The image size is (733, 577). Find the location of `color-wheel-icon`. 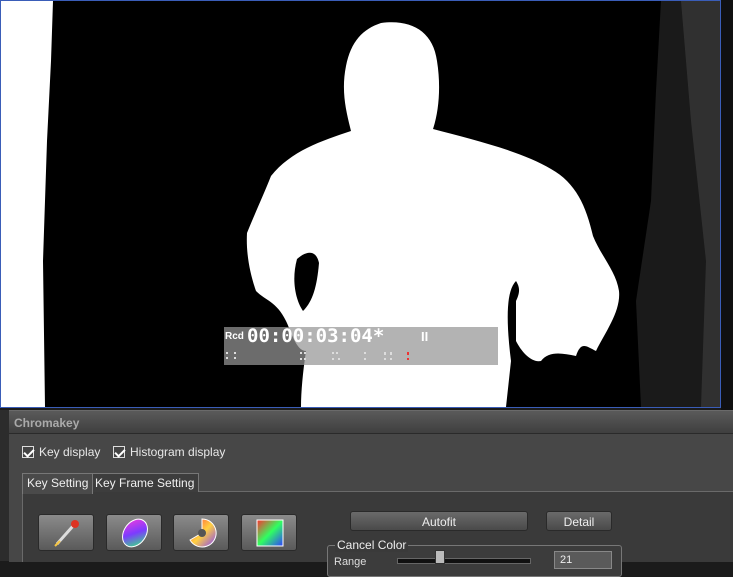

color-wheel-icon is located at coordinates (203, 533).